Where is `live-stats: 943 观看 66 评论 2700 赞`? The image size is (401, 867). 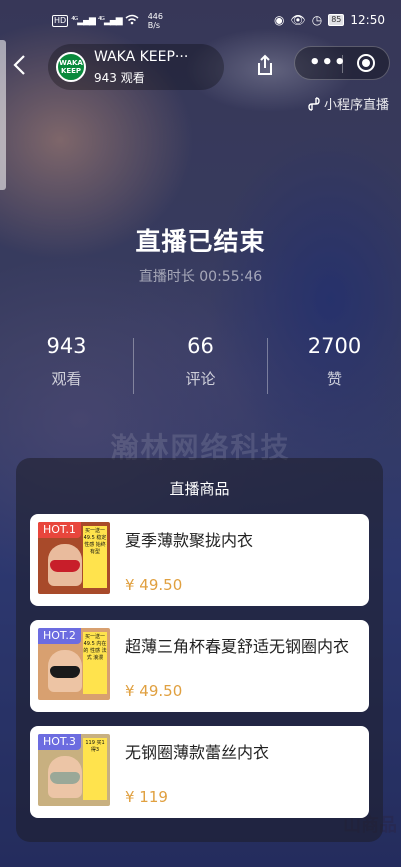 live-stats: 943 观看 66 评论 2700 赞 is located at coordinates (200, 369).